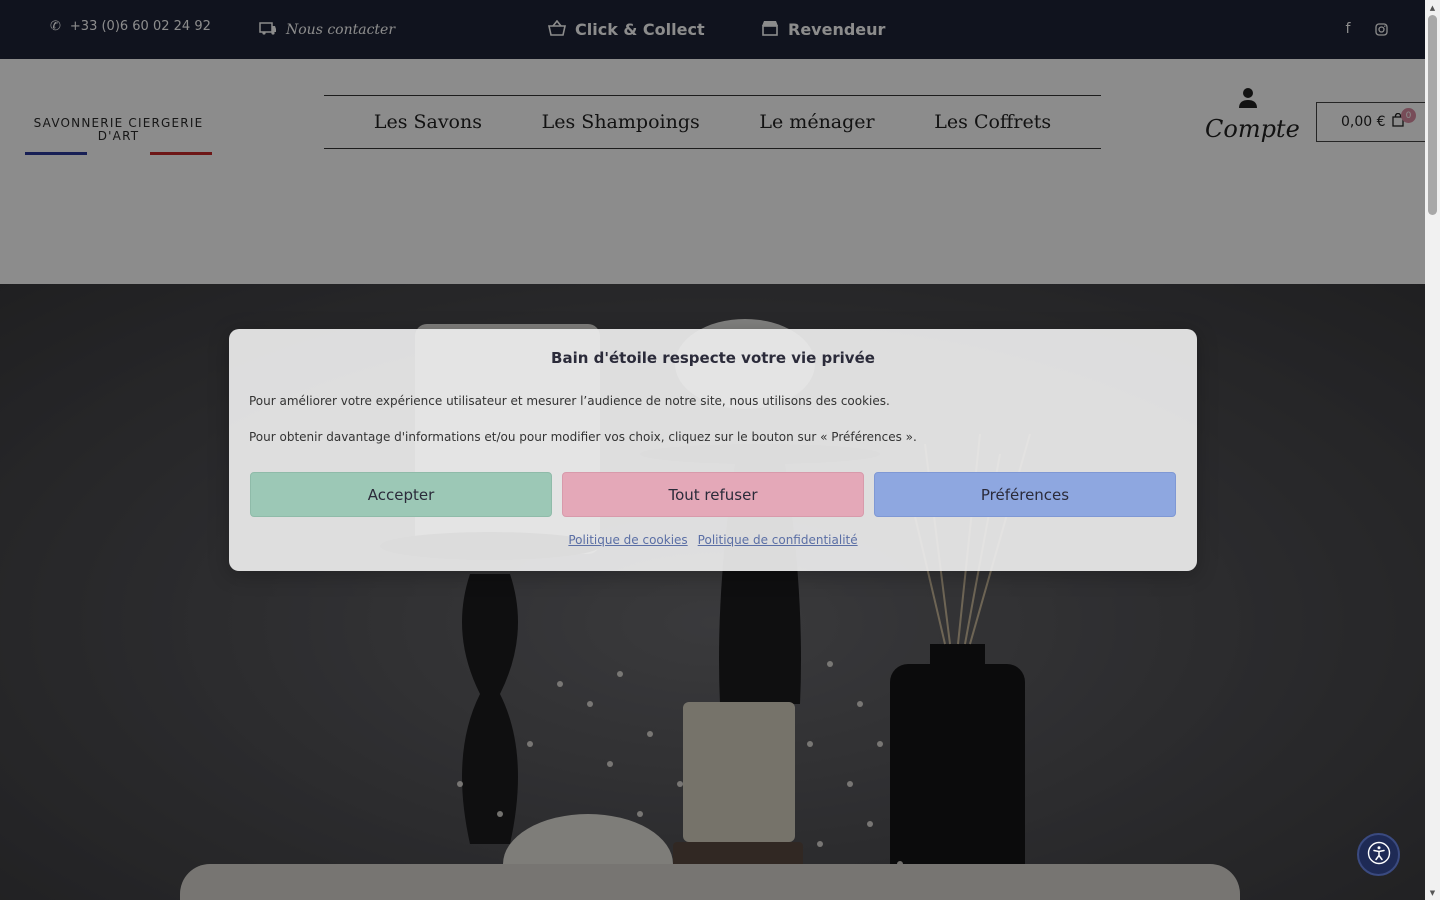 The image size is (1440, 900). Describe the element at coordinates (1432, 7) in the screenshot. I see `scroll-up-arrow: ▲` at that location.